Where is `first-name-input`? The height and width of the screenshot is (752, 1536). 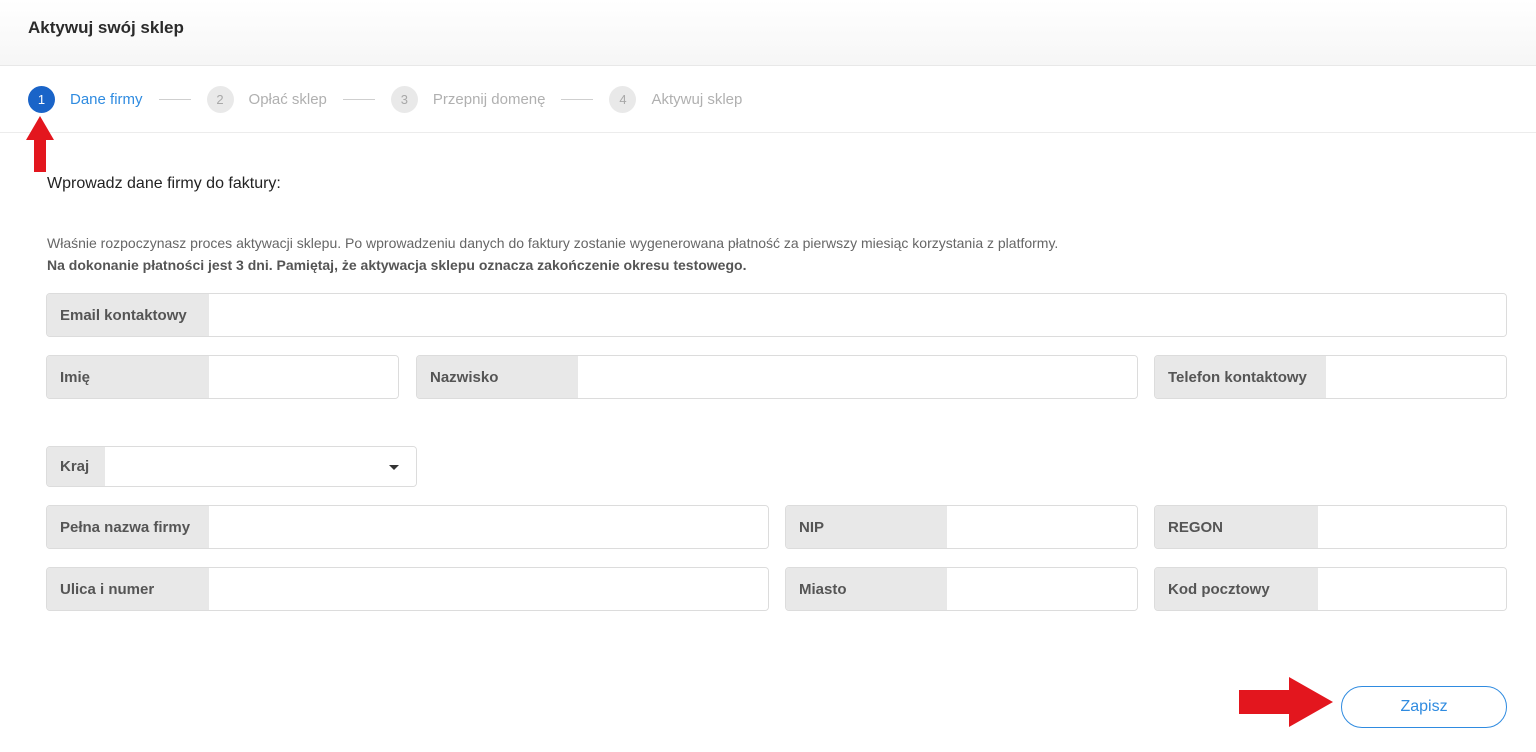
first-name-input is located at coordinates (303, 377).